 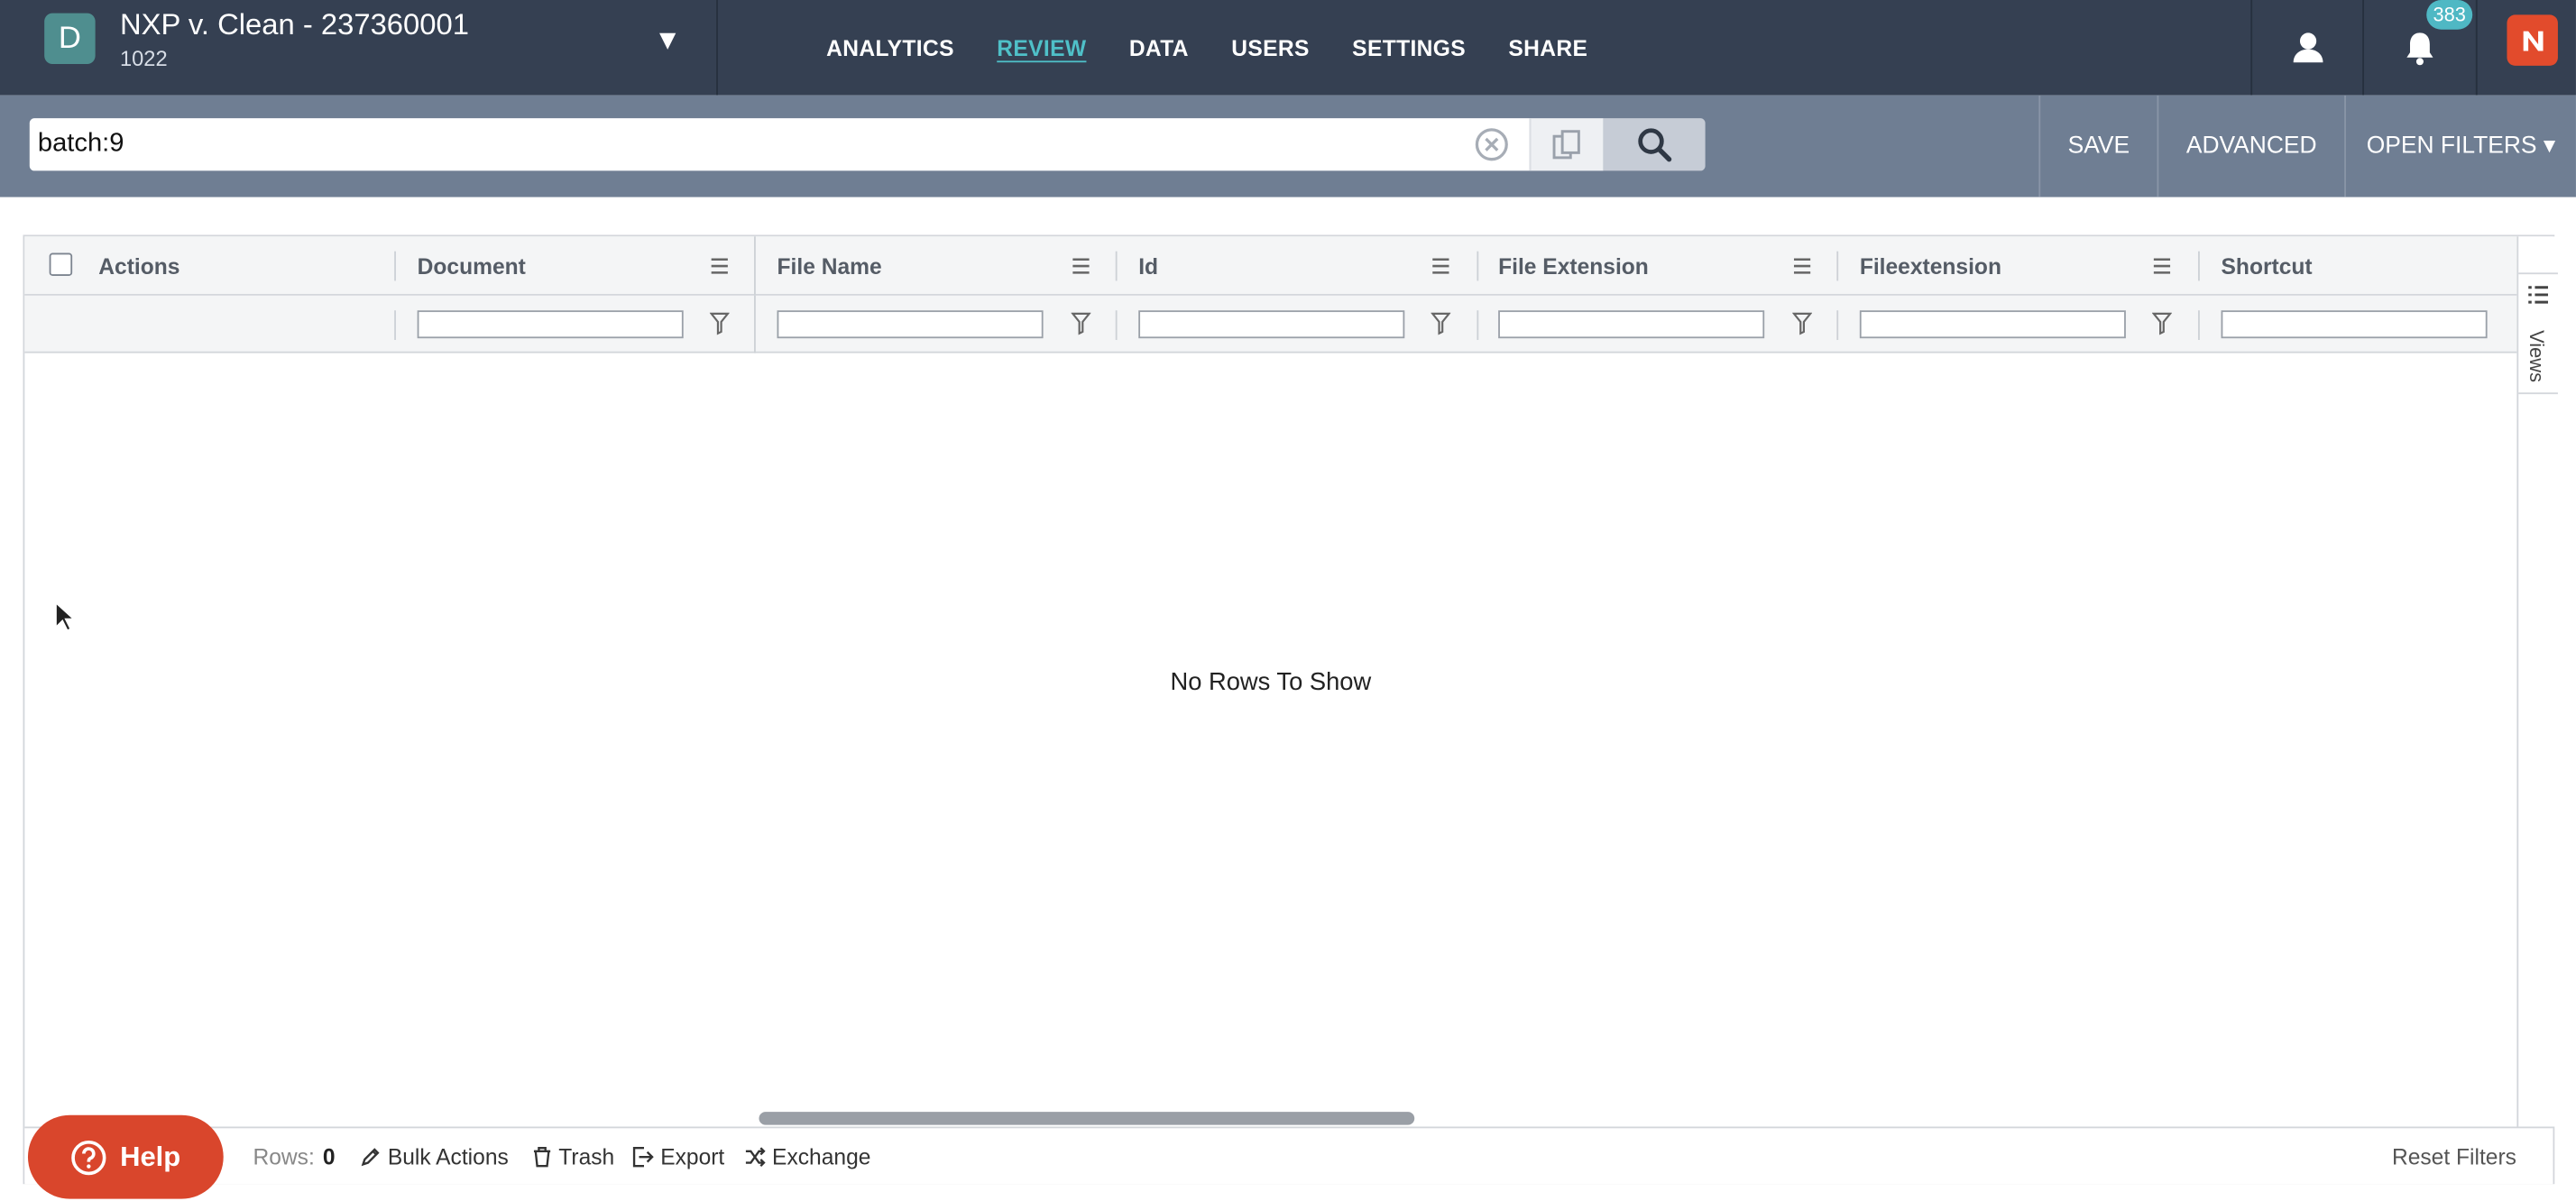 What do you see at coordinates (1270, 47) in the screenshot?
I see `nav-users: USERS` at bounding box center [1270, 47].